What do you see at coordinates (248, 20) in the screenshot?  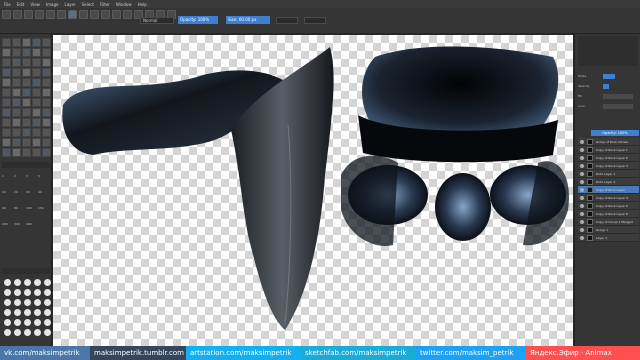 I see `size-field: Size: 60.00 px` at bounding box center [248, 20].